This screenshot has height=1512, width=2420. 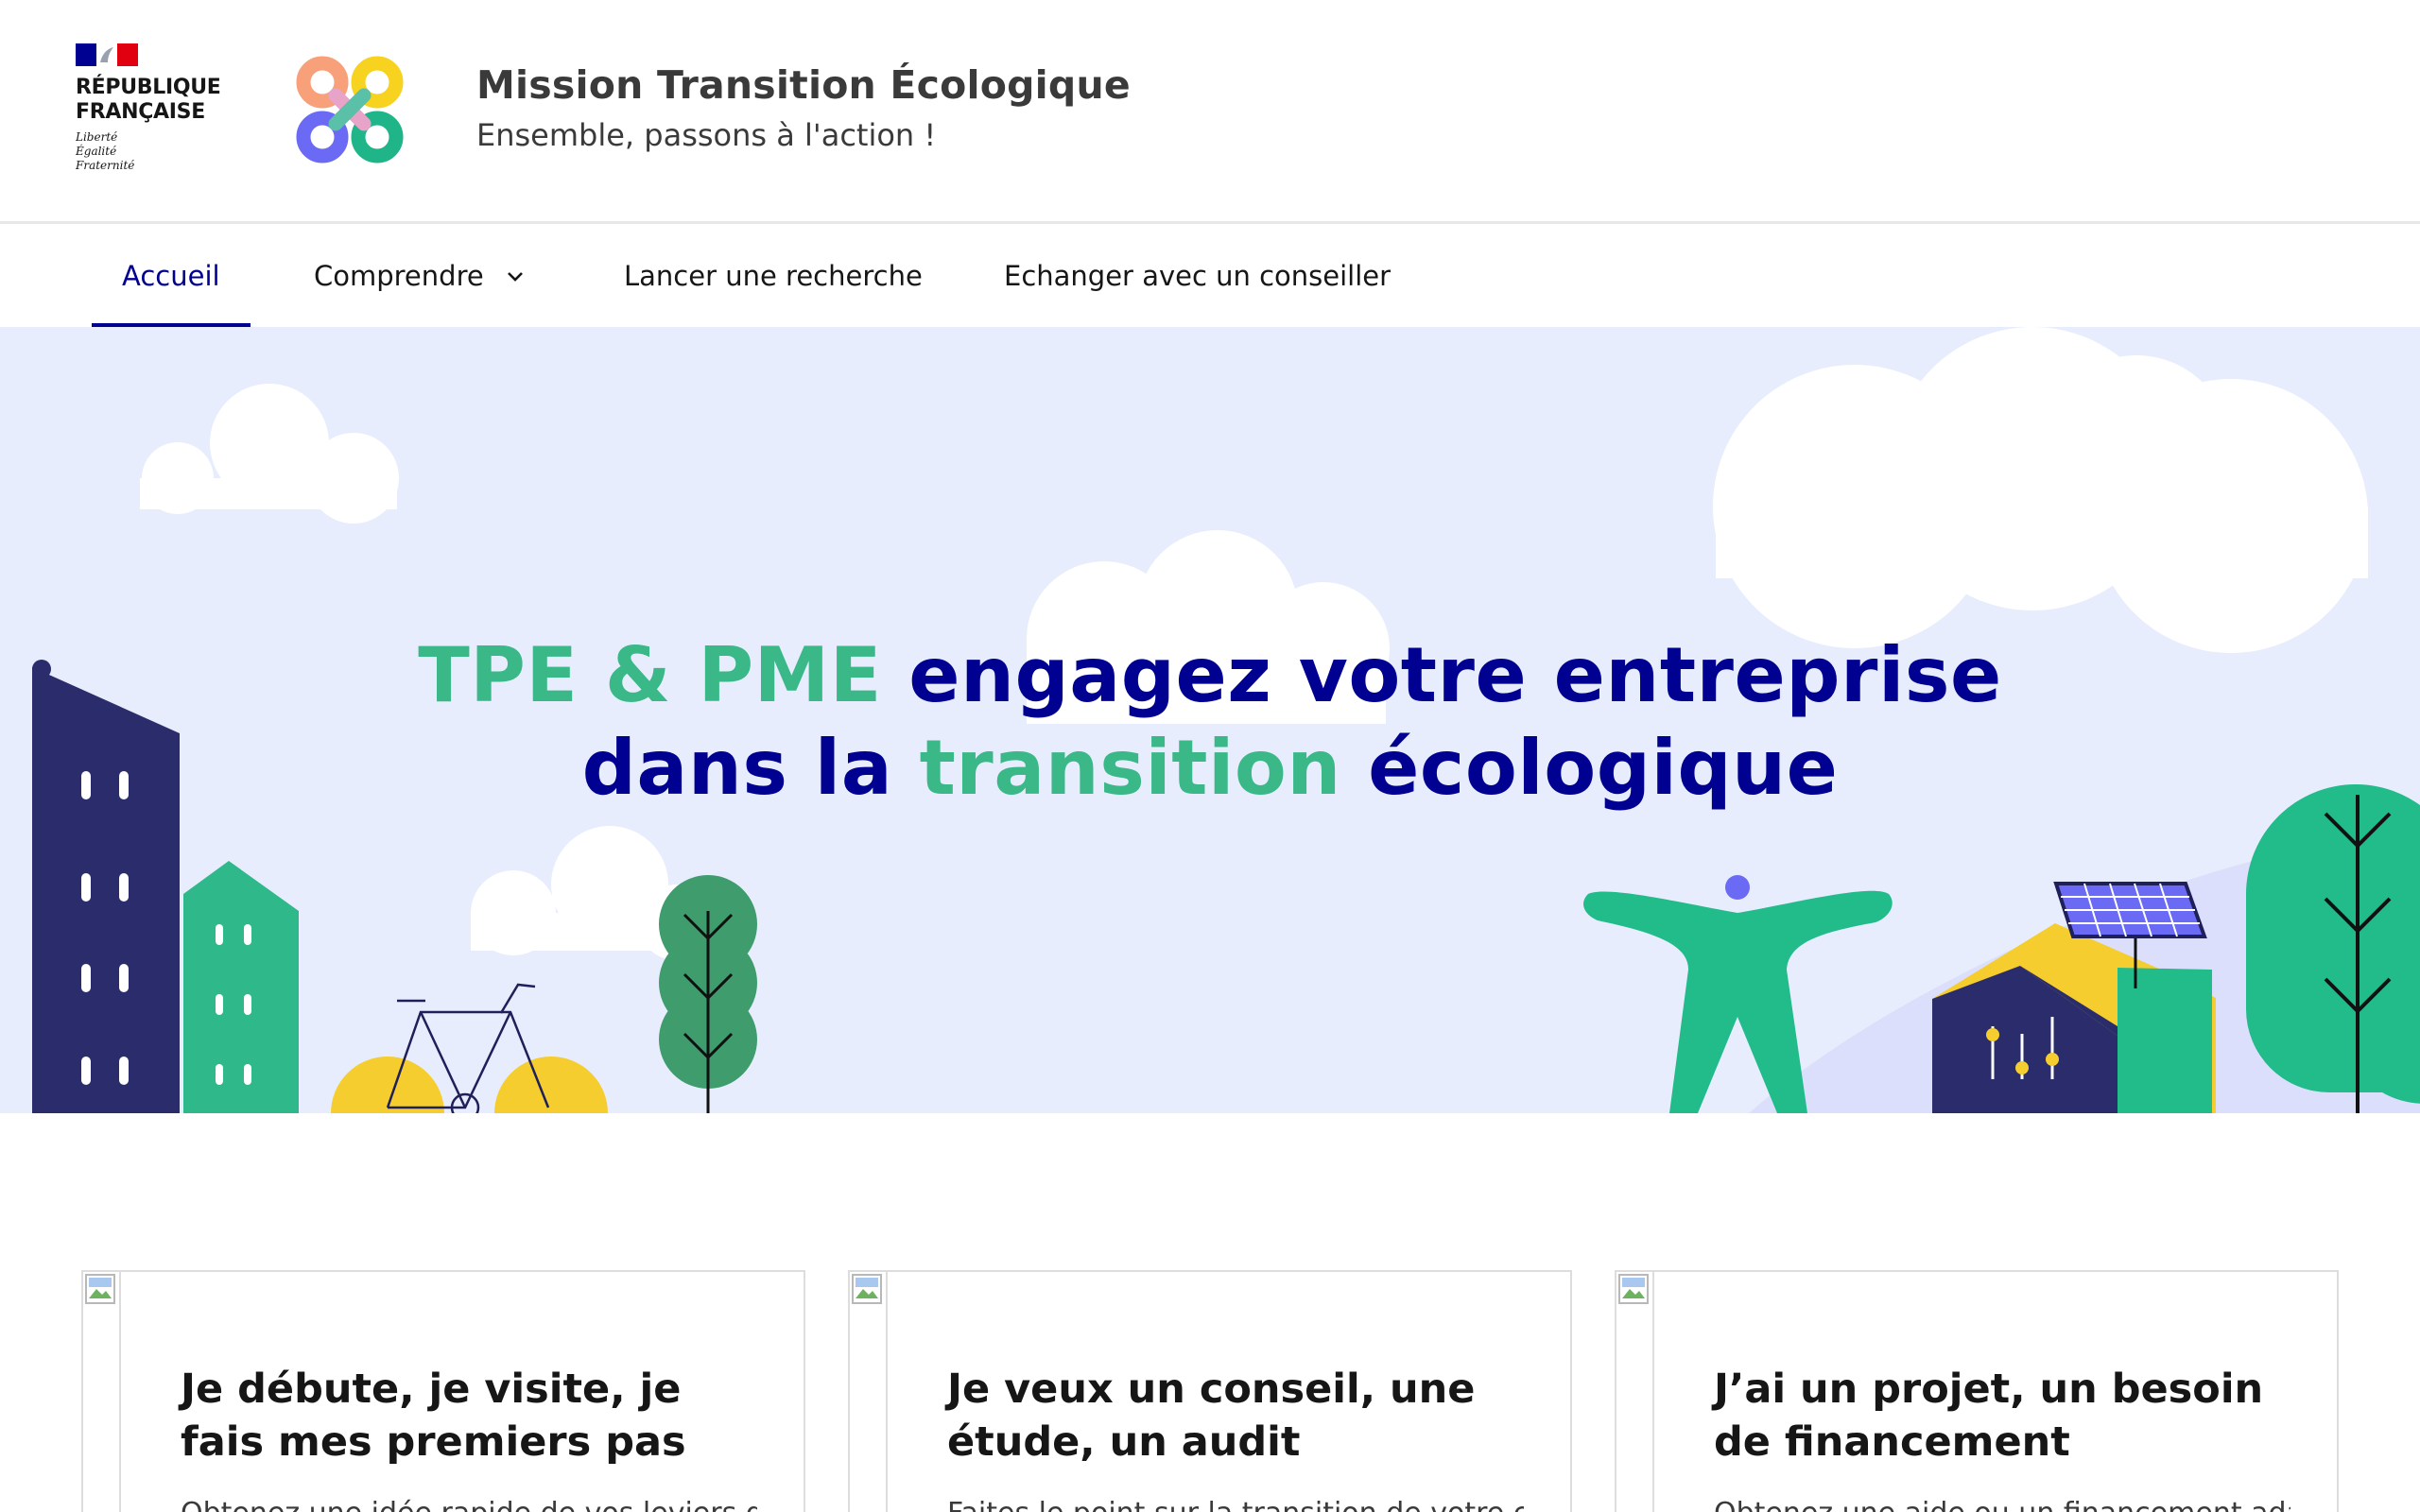 I want to click on marianne-icon, so click(x=107, y=54).